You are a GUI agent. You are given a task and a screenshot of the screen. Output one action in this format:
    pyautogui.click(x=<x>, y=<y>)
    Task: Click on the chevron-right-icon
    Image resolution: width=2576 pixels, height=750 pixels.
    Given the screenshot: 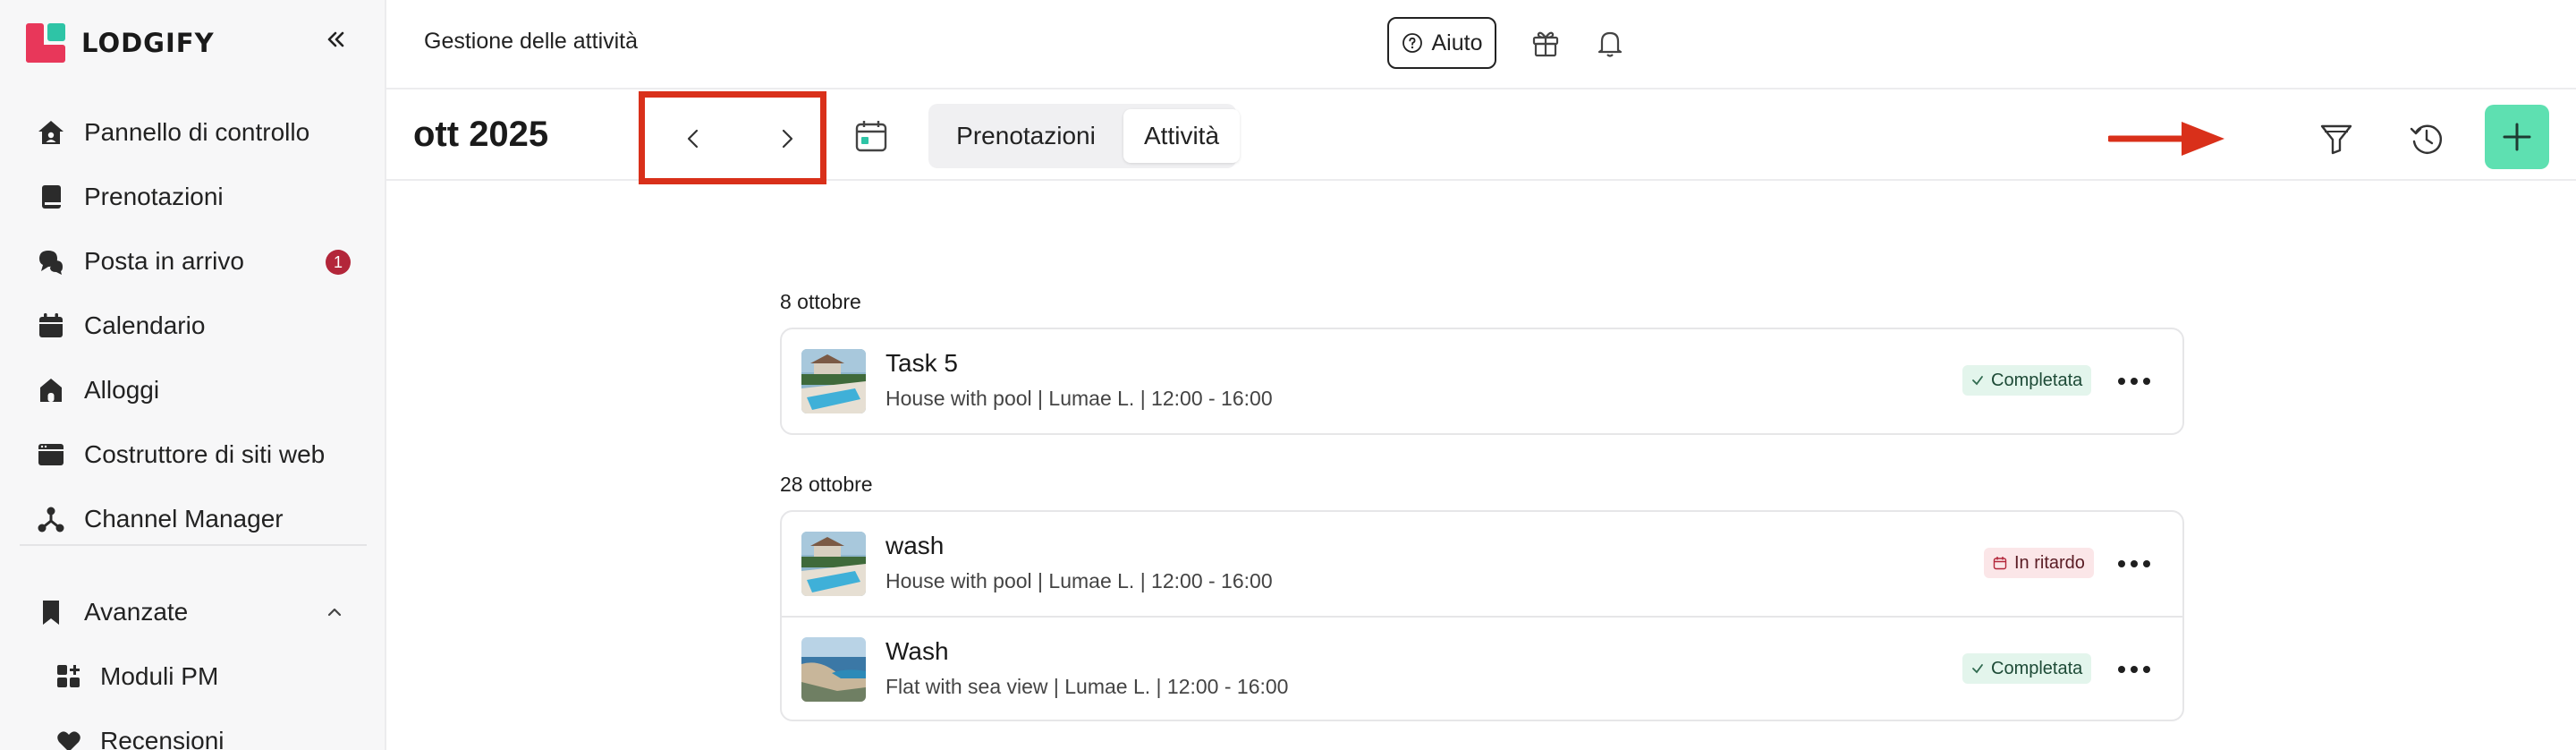 What is the action you would take?
    pyautogui.click(x=787, y=139)
    